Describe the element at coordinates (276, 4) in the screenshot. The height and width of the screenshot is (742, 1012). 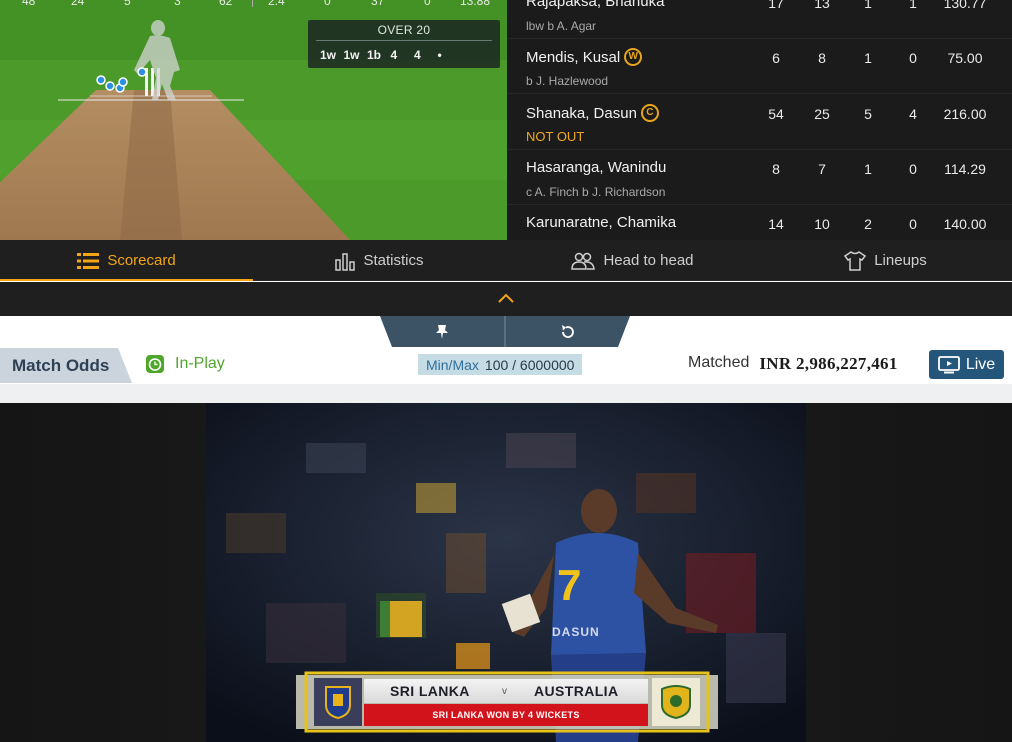
I see `stat-value: 2.4` at that location.